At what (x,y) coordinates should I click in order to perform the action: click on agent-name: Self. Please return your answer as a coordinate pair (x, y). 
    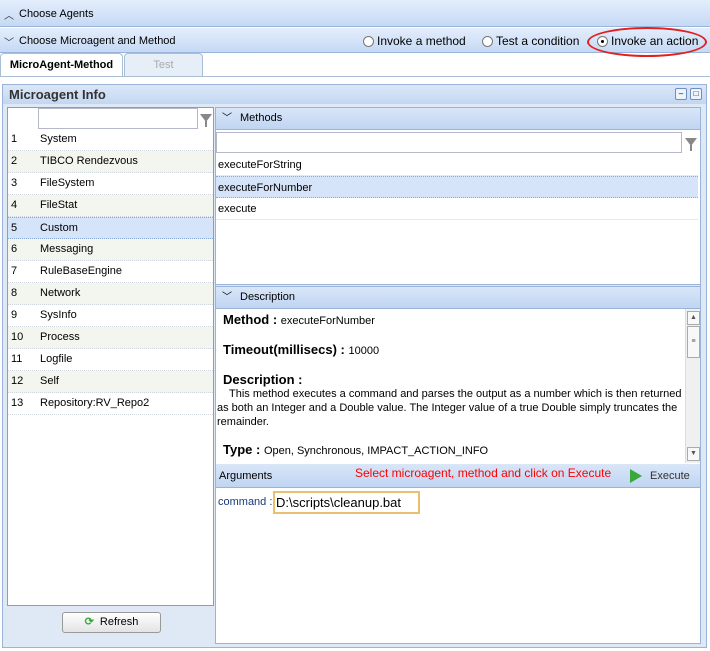
    Looking at the image, I should click on (49, 381).